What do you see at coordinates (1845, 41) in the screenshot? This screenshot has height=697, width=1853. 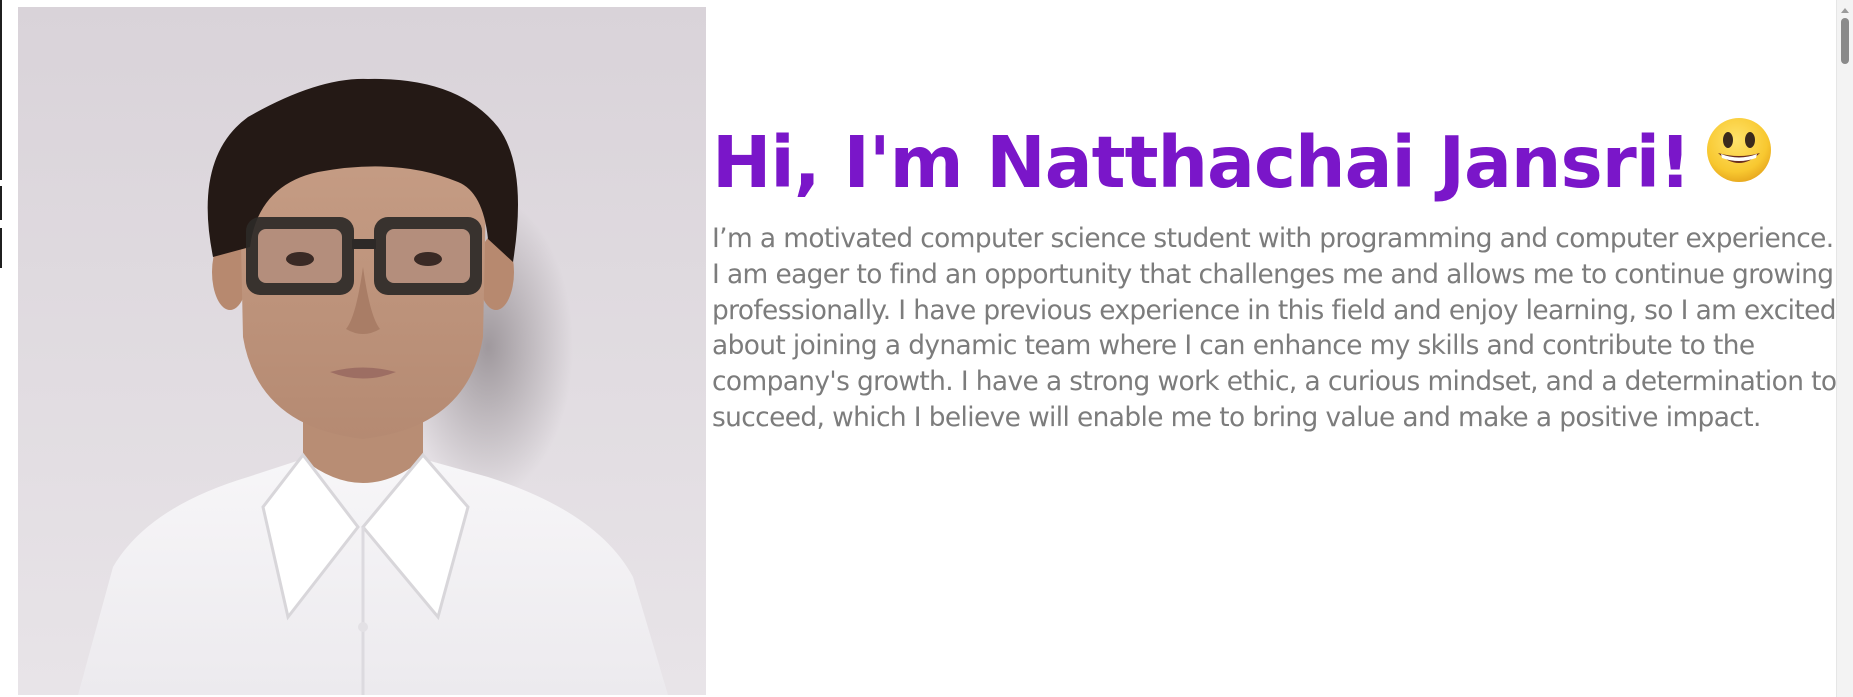 I see `scroll-thumb` at bounding box center [1845, 41].